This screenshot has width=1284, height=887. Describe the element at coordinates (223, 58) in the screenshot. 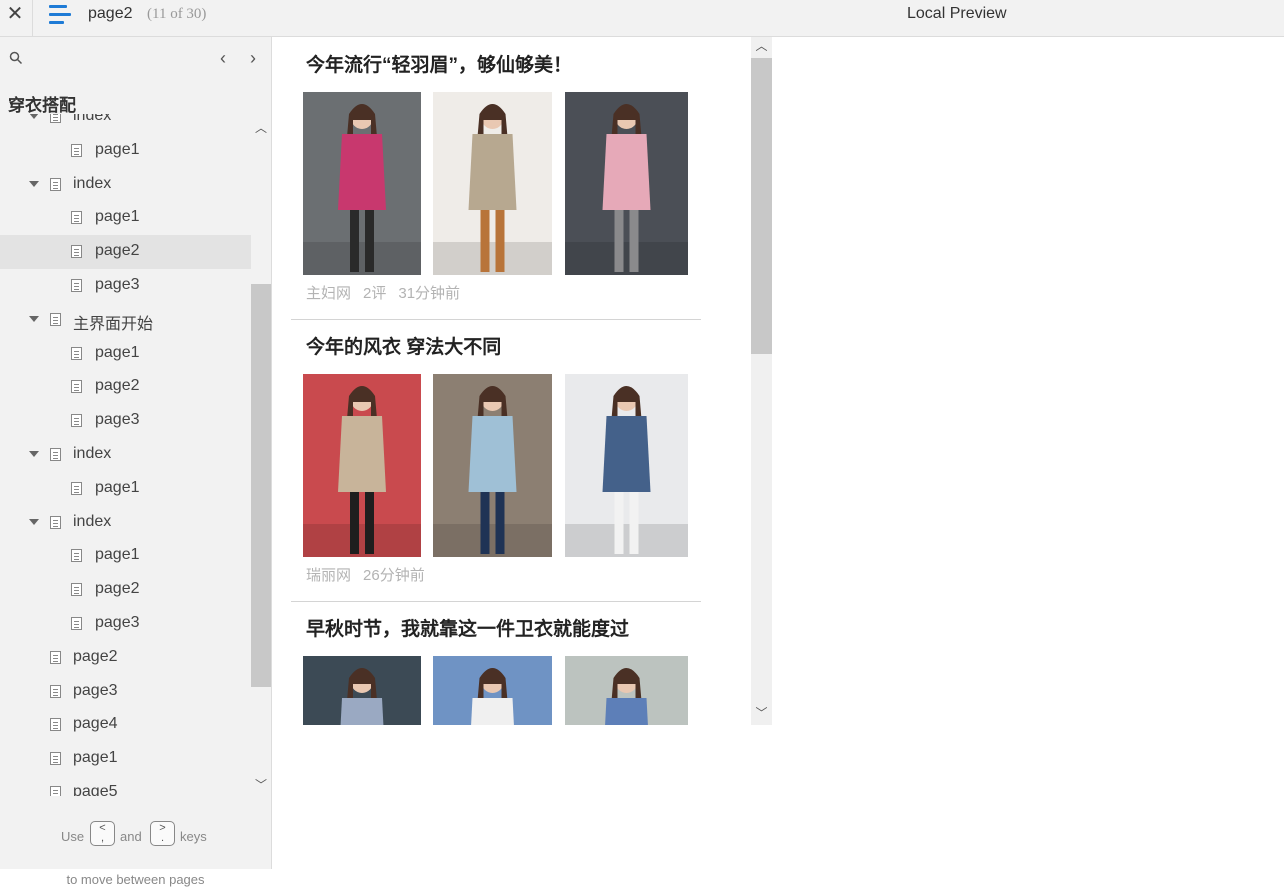

I see `previous-page-button: ‹` at that location.